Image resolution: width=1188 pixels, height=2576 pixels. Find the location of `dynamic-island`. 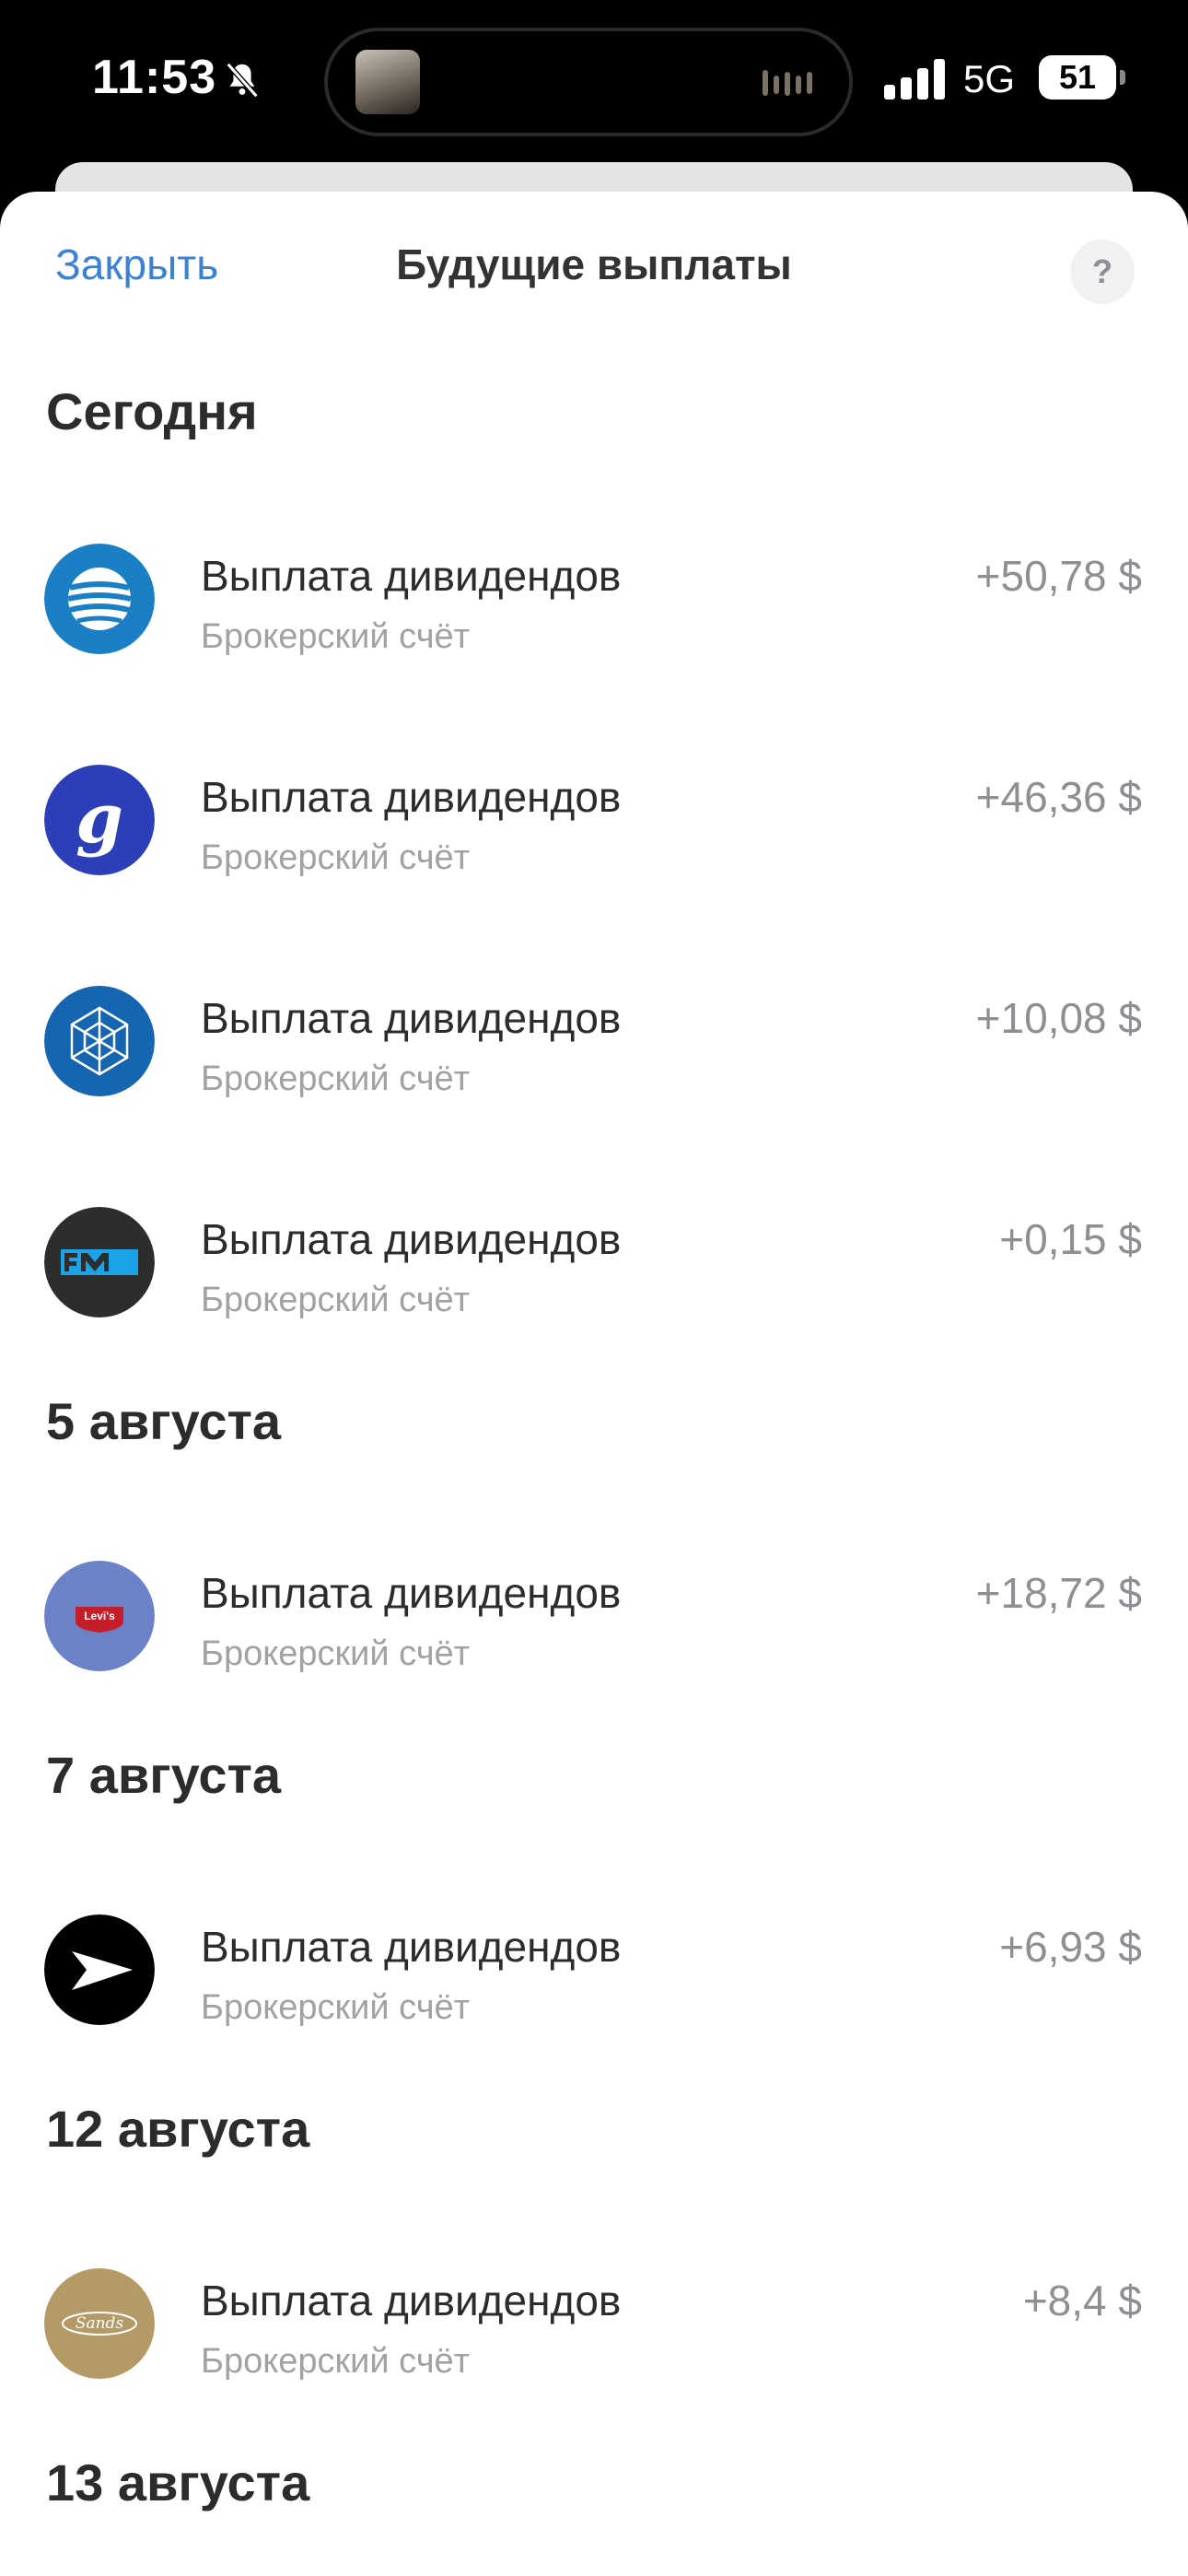

dynamic-island is located at coordinates (588, 82).